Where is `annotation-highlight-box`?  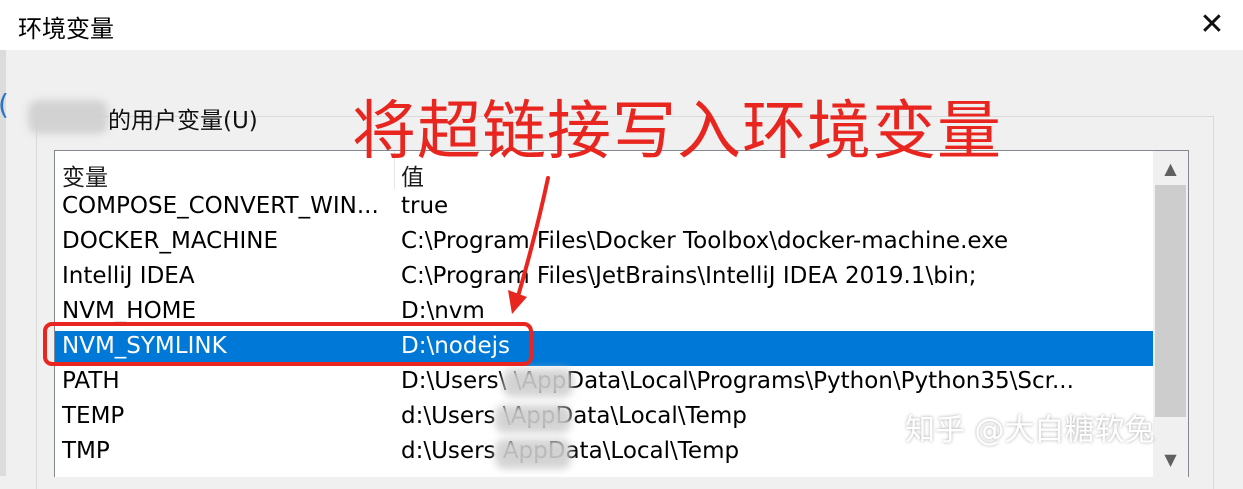 annotation-highlight-box is located at coordinates (288, 344).